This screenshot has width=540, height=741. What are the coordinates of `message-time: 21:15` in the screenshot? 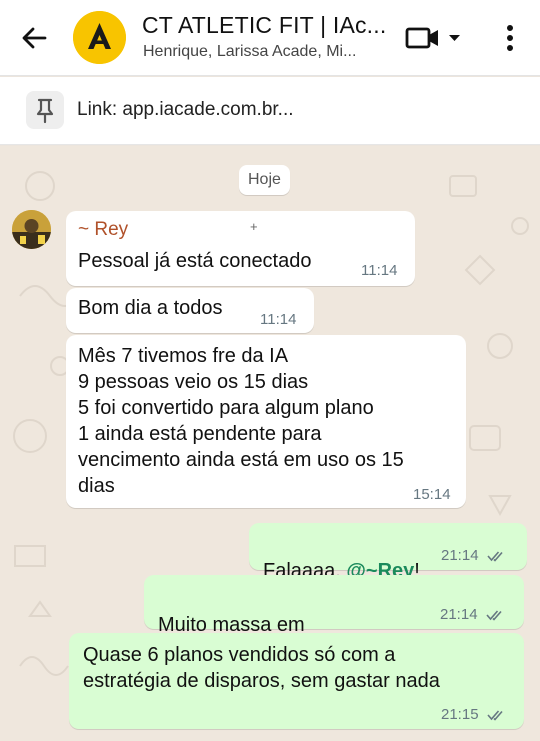 It's located at (473, 714).